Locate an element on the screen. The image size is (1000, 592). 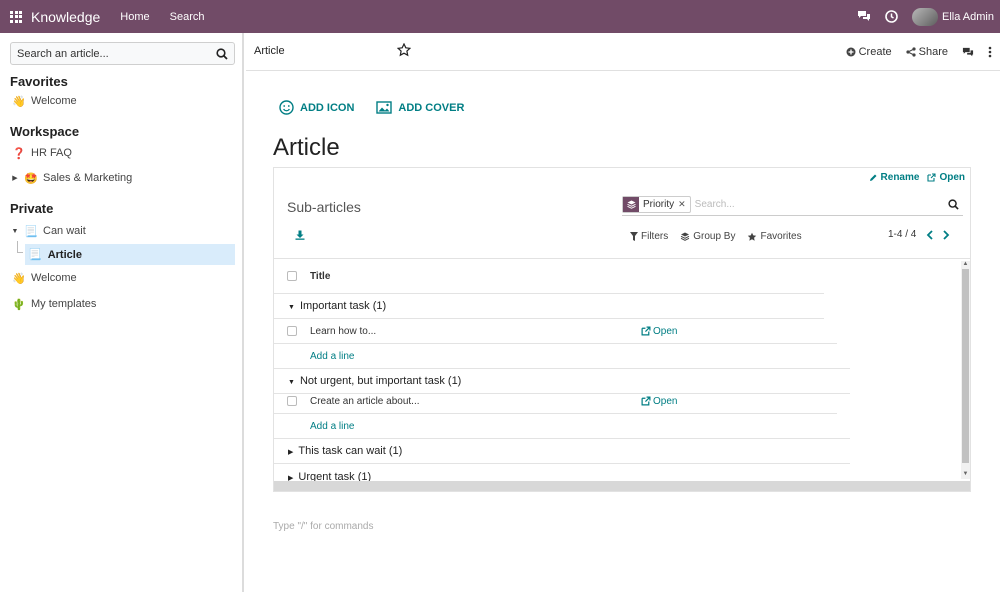
article-search-input is located at coordinates (107, 53).